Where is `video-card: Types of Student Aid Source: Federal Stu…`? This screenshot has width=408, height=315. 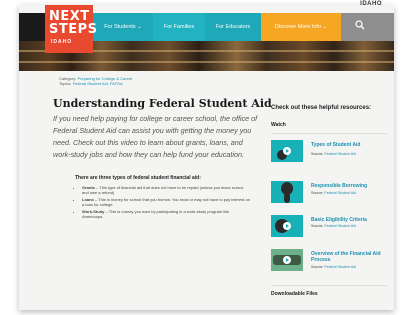
video-card: Types of Student Aid Source: Federal Stu… is located at coordinates (329, 154).